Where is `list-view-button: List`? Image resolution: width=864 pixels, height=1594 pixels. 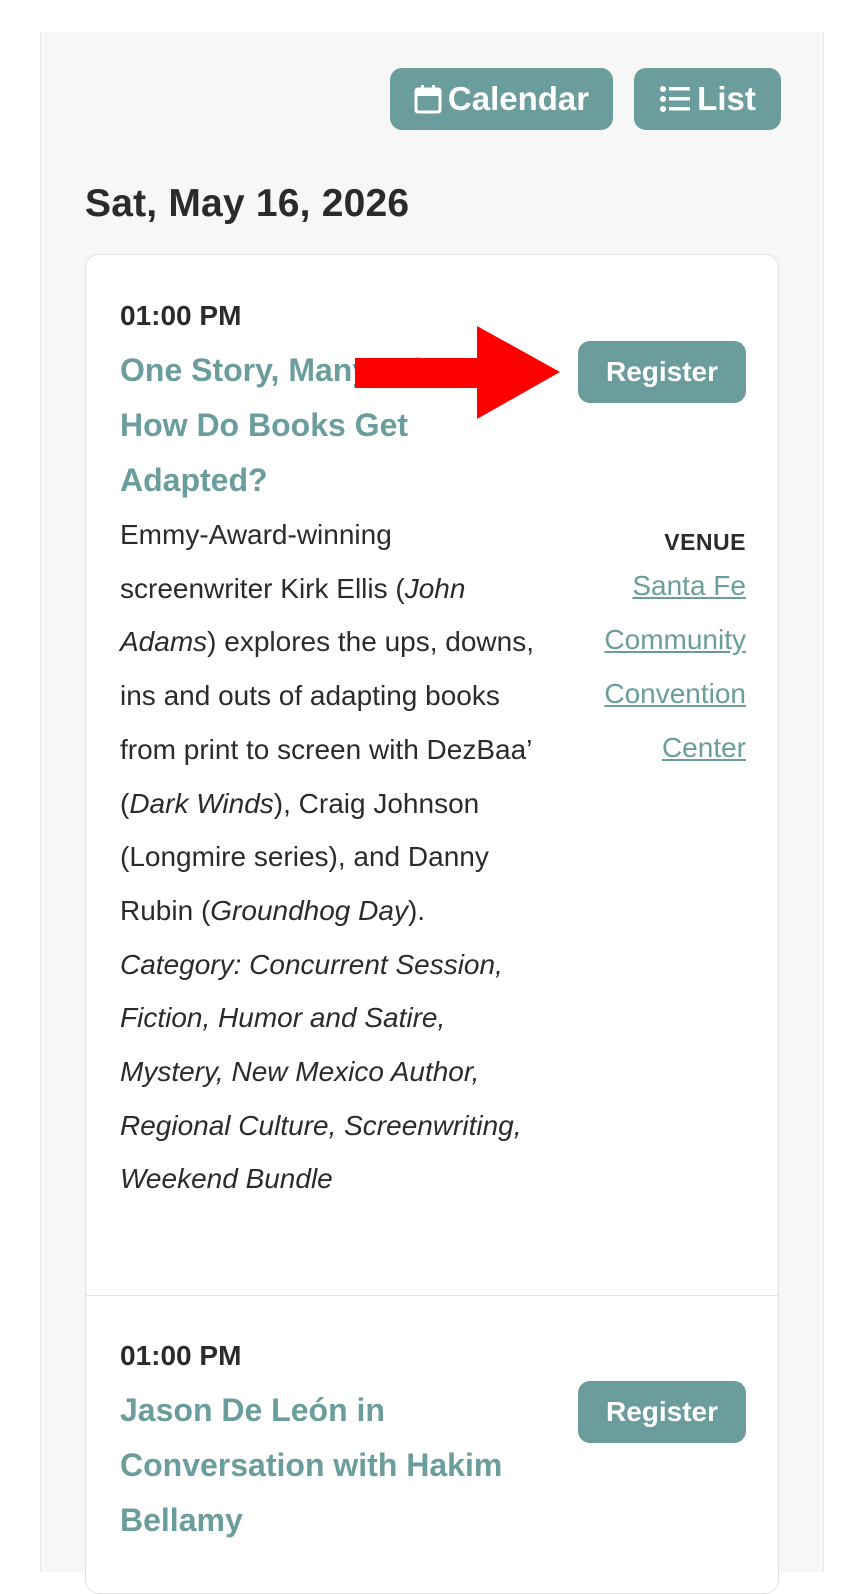 list-view-button: List is located at coordinates (707, 99).